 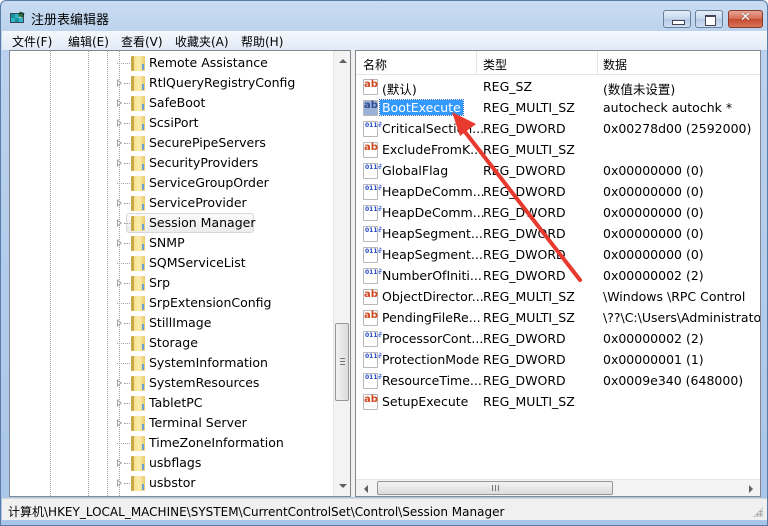 I want to click on tree-item: ServiceProvider, so click(x=171, y=203).